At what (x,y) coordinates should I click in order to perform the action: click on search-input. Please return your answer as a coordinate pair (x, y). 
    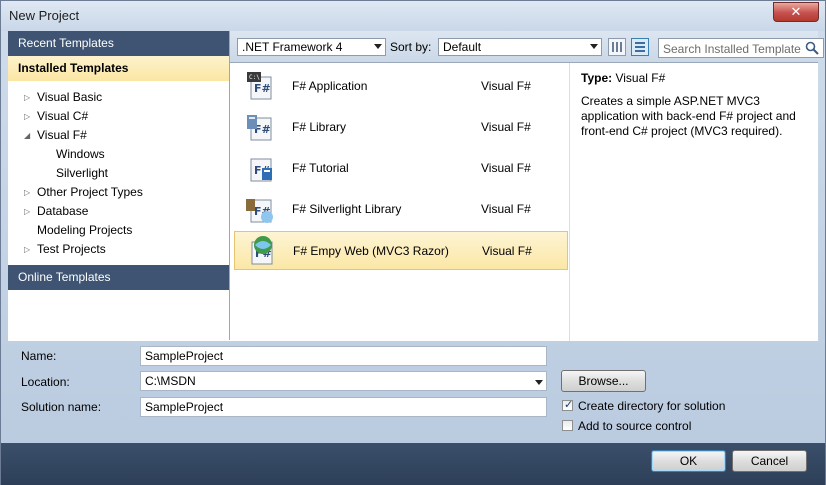
    Looking at the image, I should click on (733, 49).